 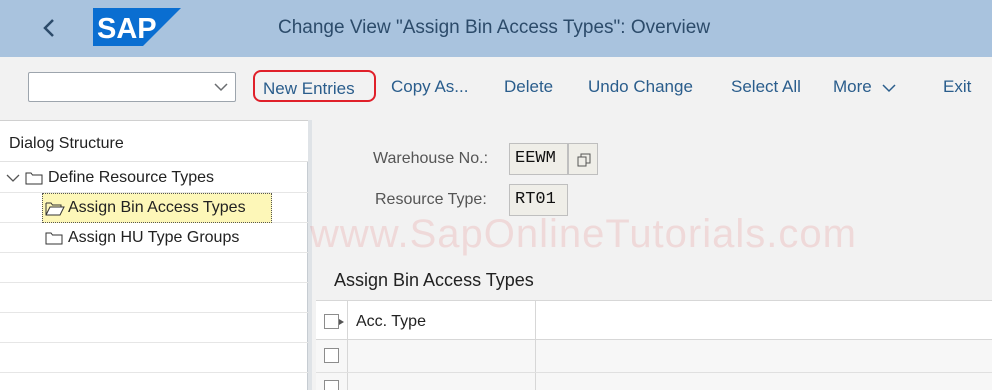 I want to click on exit-button: Exit, so click(x=957, y=87).